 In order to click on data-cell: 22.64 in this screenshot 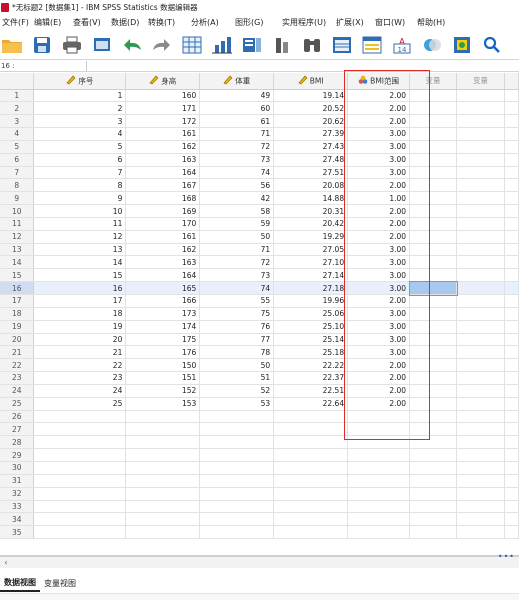, I will do `click(311, 404)`.